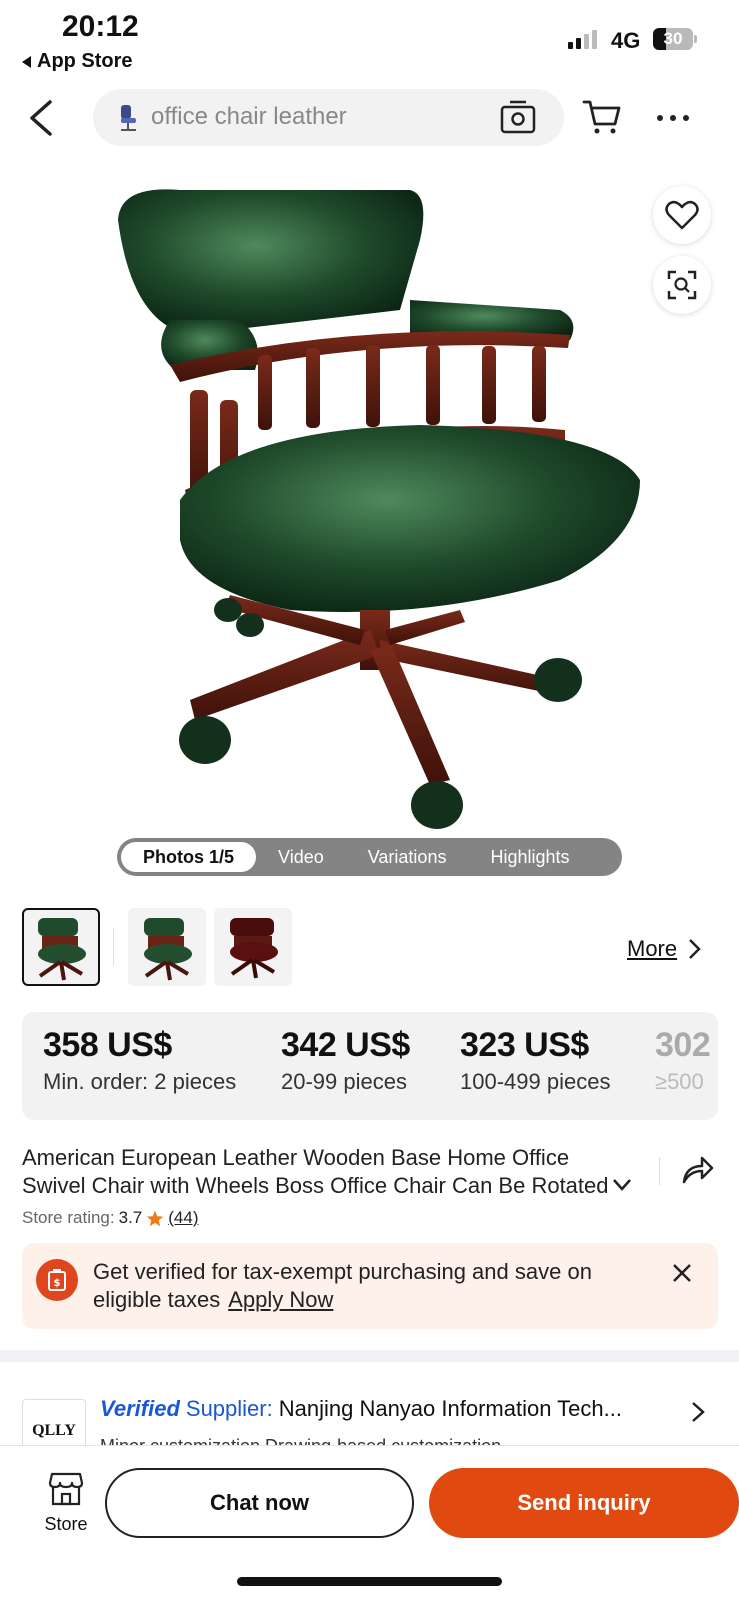  What do you see at coordinates (66, 1524) in the screenshot?
I see `store-label: Store` at bounding box center [66, 1524].